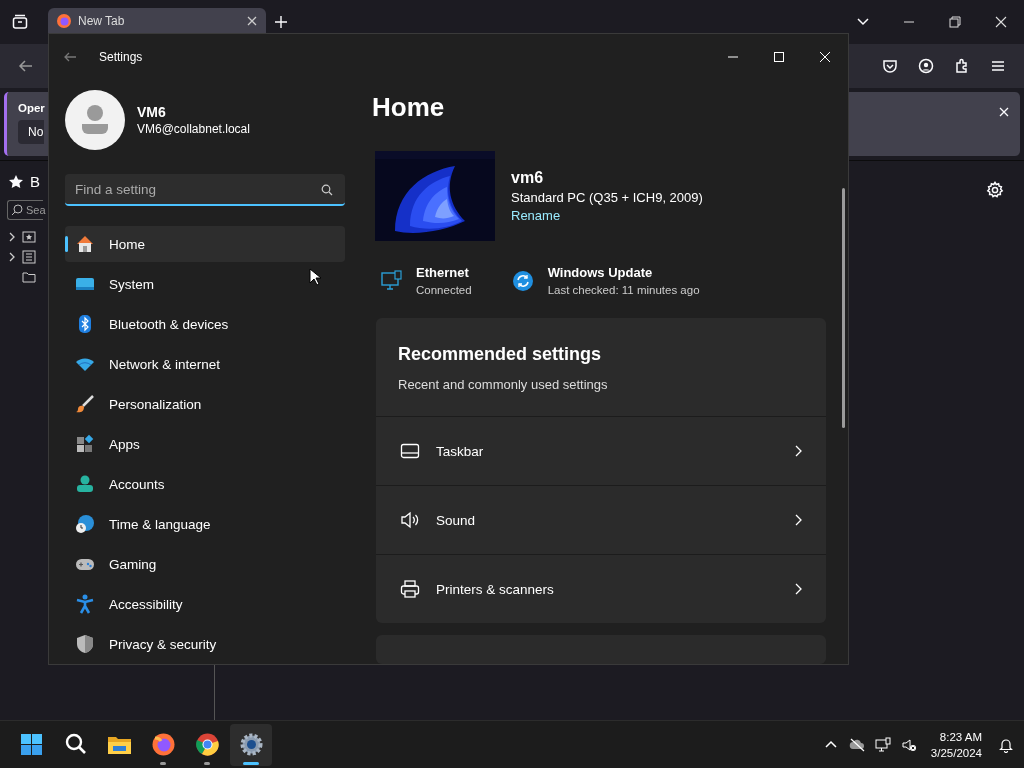  What do you see at coordinates (85, 404) in the screenshot?
I see `brush-icon` at bounding box center [85, 404].